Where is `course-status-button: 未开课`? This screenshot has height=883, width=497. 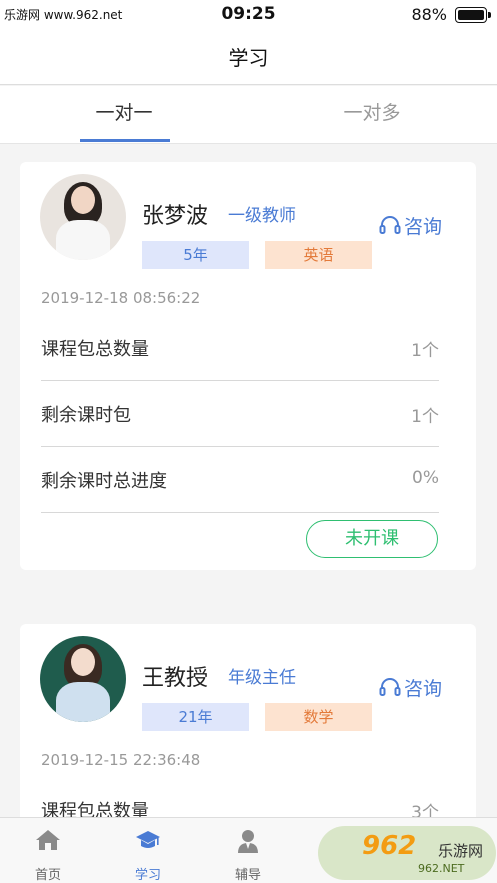
course-status-button: 未开课 is located at coordinates (372, 539).